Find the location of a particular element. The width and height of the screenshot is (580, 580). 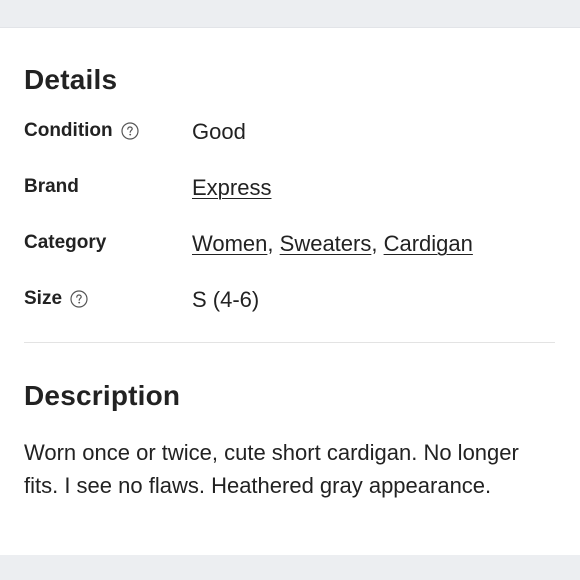

bottom-separator-band is located at coordinates (290, 567).